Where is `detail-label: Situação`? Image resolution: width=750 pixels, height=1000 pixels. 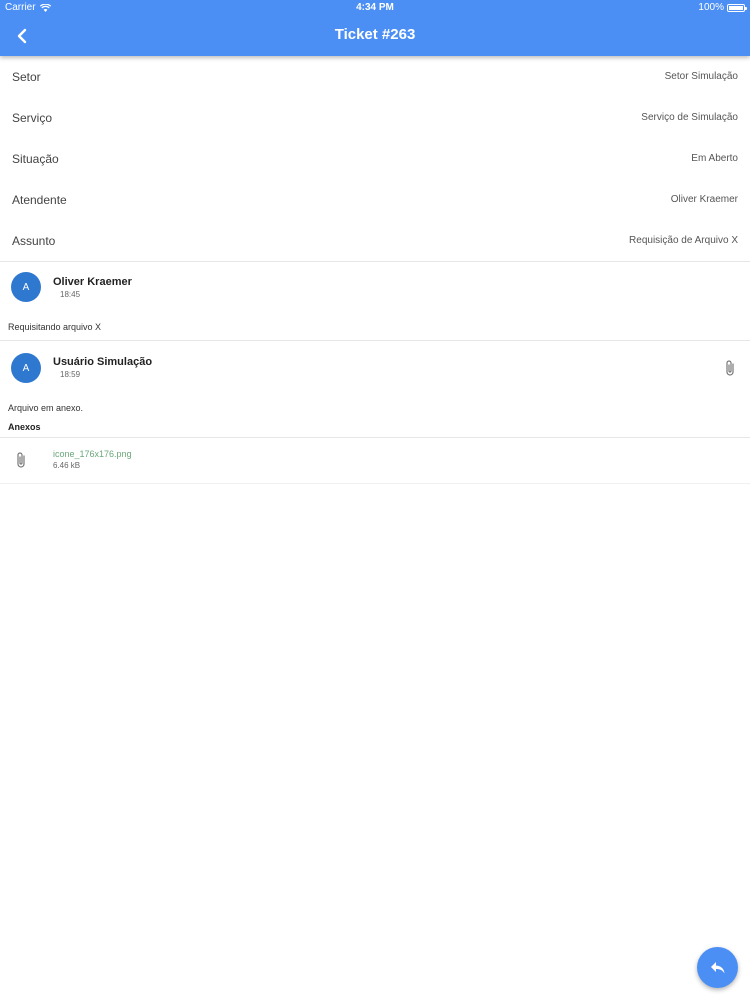 detail-label: Situação is located at coordinates (35, 158).